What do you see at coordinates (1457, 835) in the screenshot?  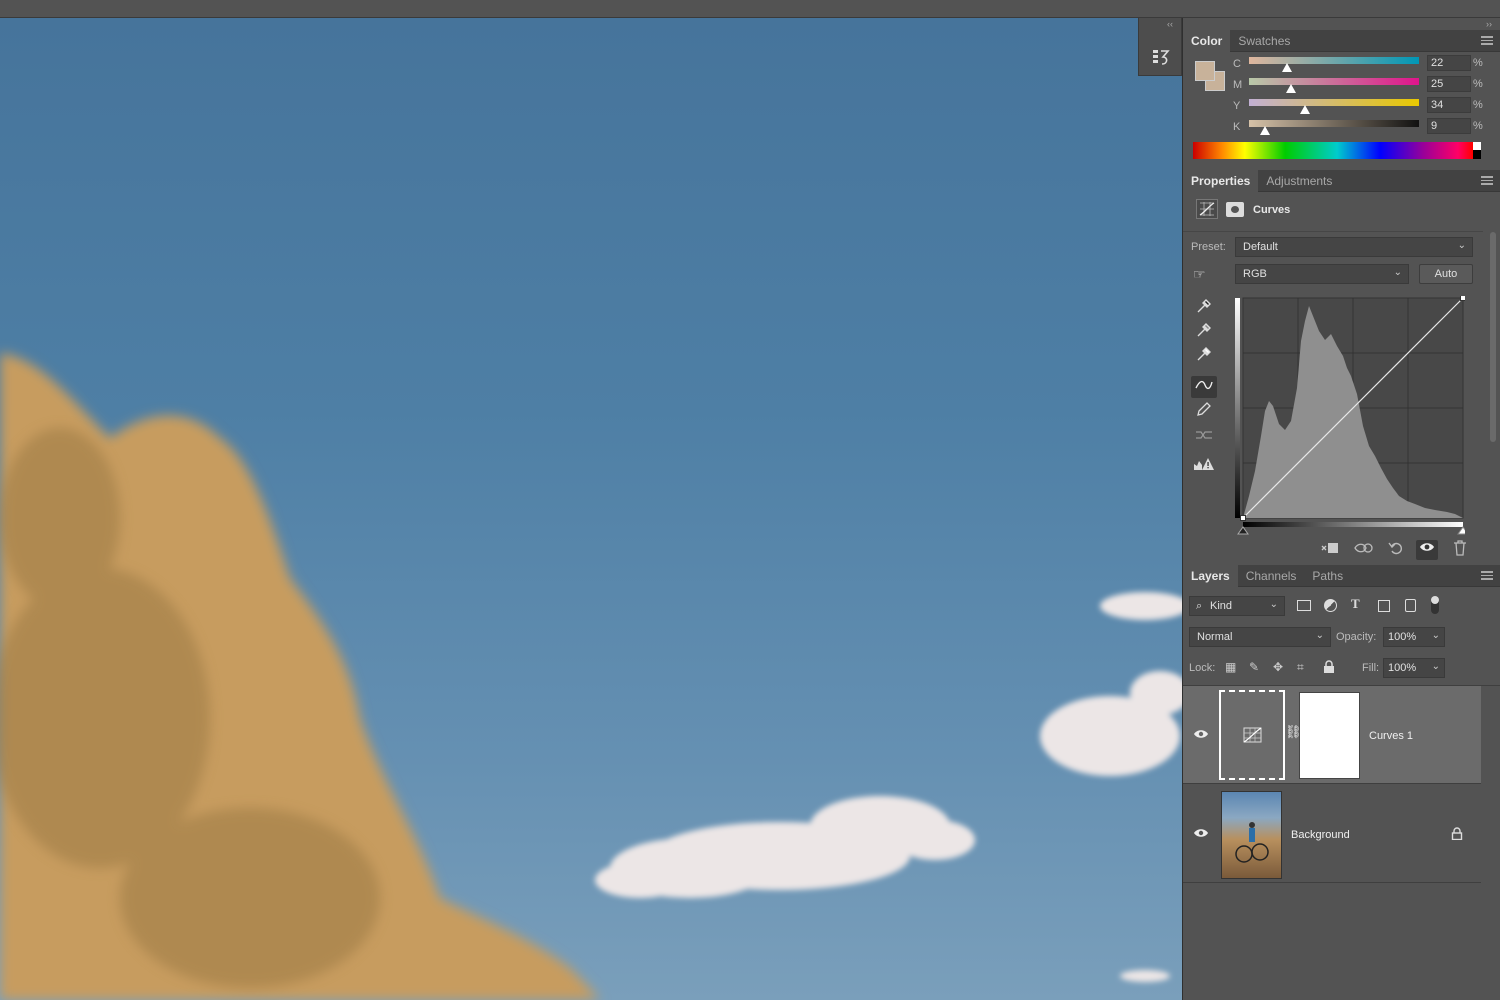 I see `lock-icon` at bounding box center [1457, 835].